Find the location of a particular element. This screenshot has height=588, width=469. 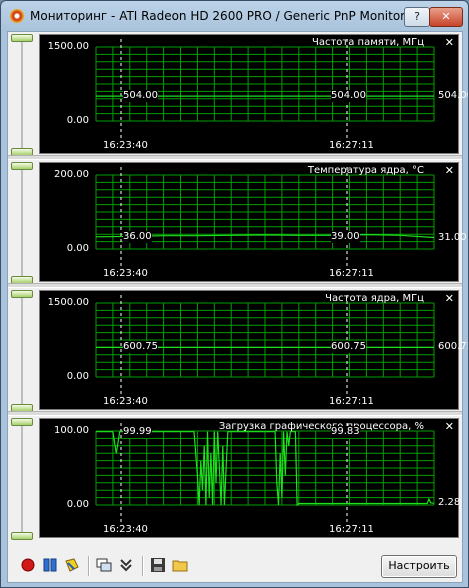

current-value-label: 504.00 is located at coordinates (453, 96).